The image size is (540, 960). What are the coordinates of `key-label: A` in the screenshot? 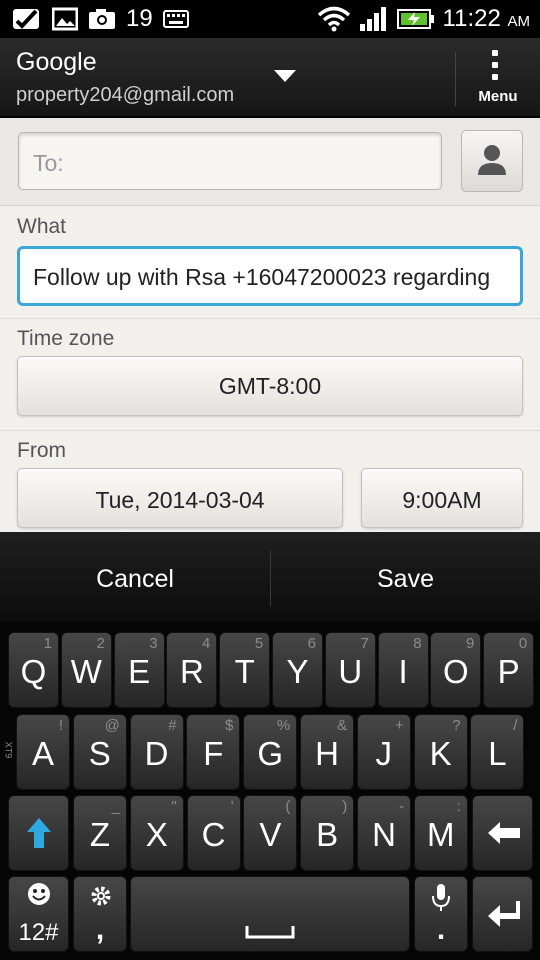 It's located at (42, 753).